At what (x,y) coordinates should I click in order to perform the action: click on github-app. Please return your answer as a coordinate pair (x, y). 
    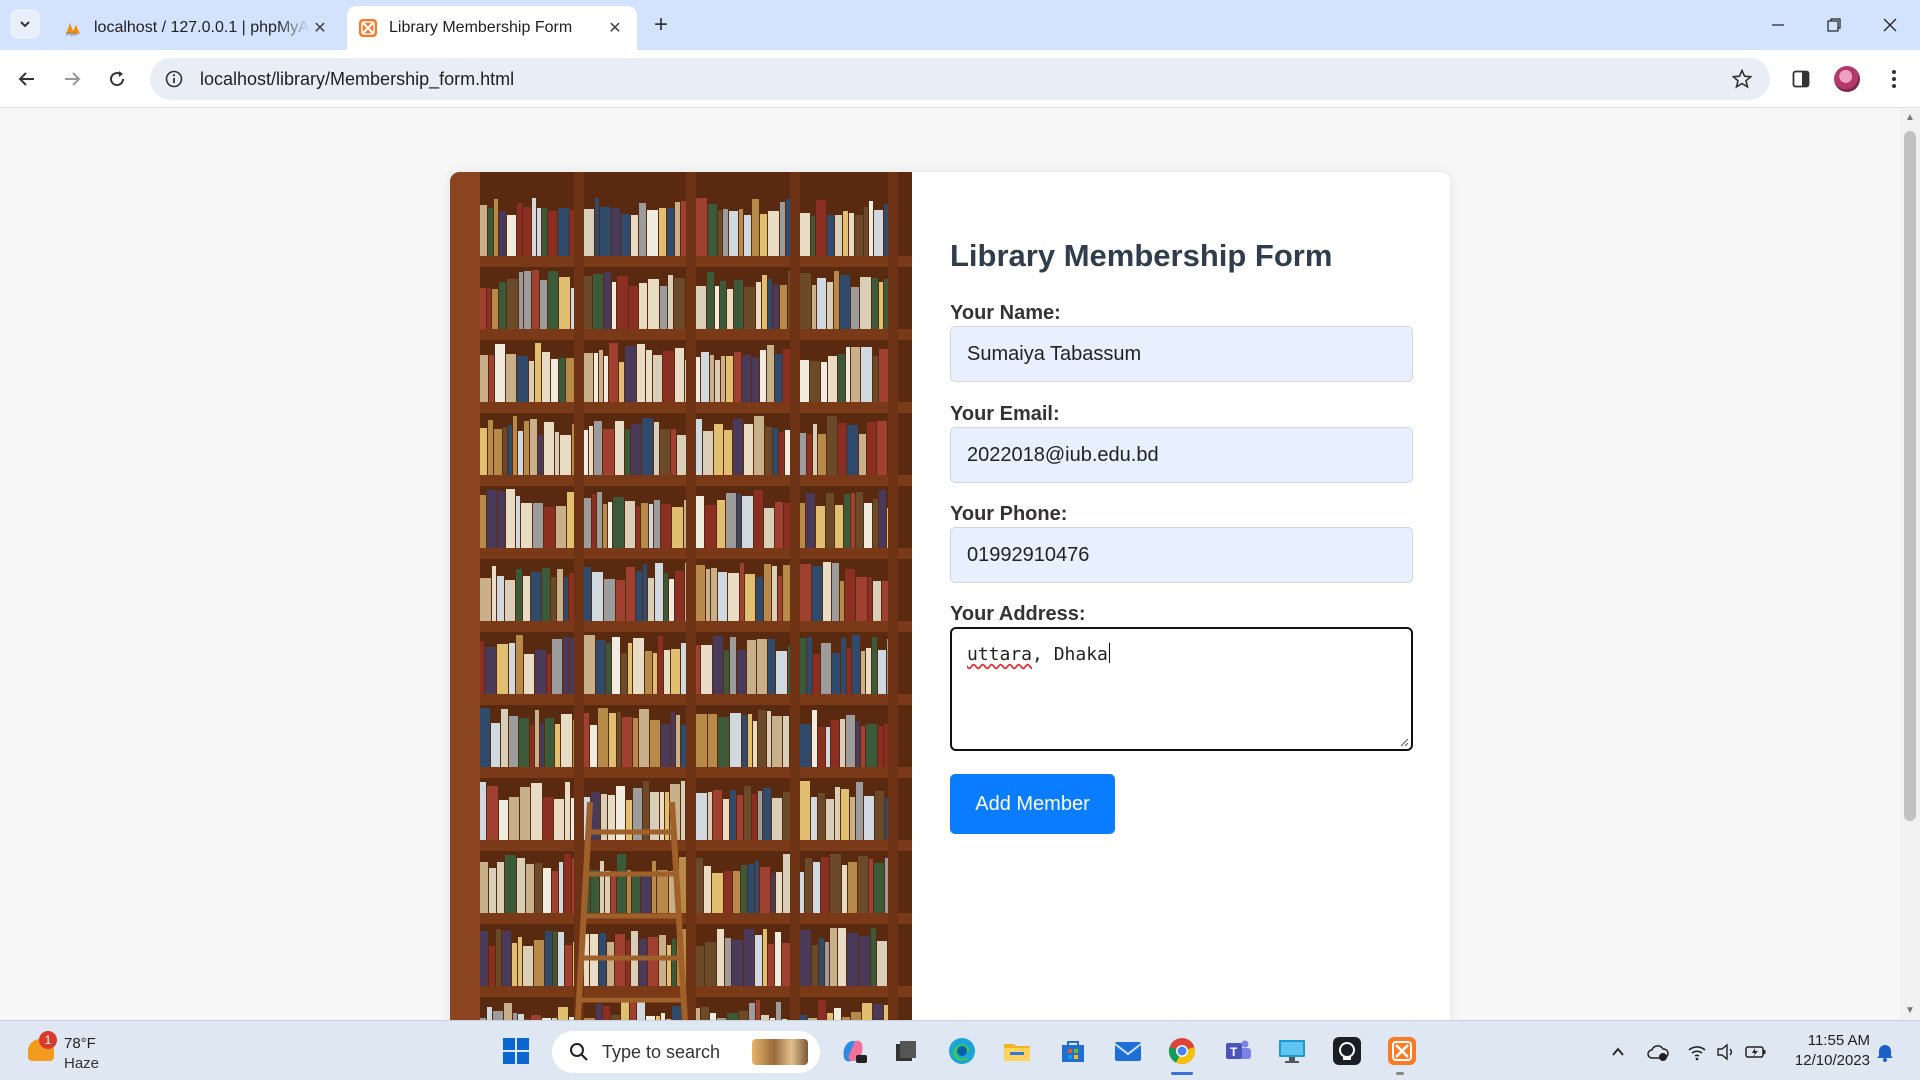
    Looking at the image, I should click on (1347, 1051).